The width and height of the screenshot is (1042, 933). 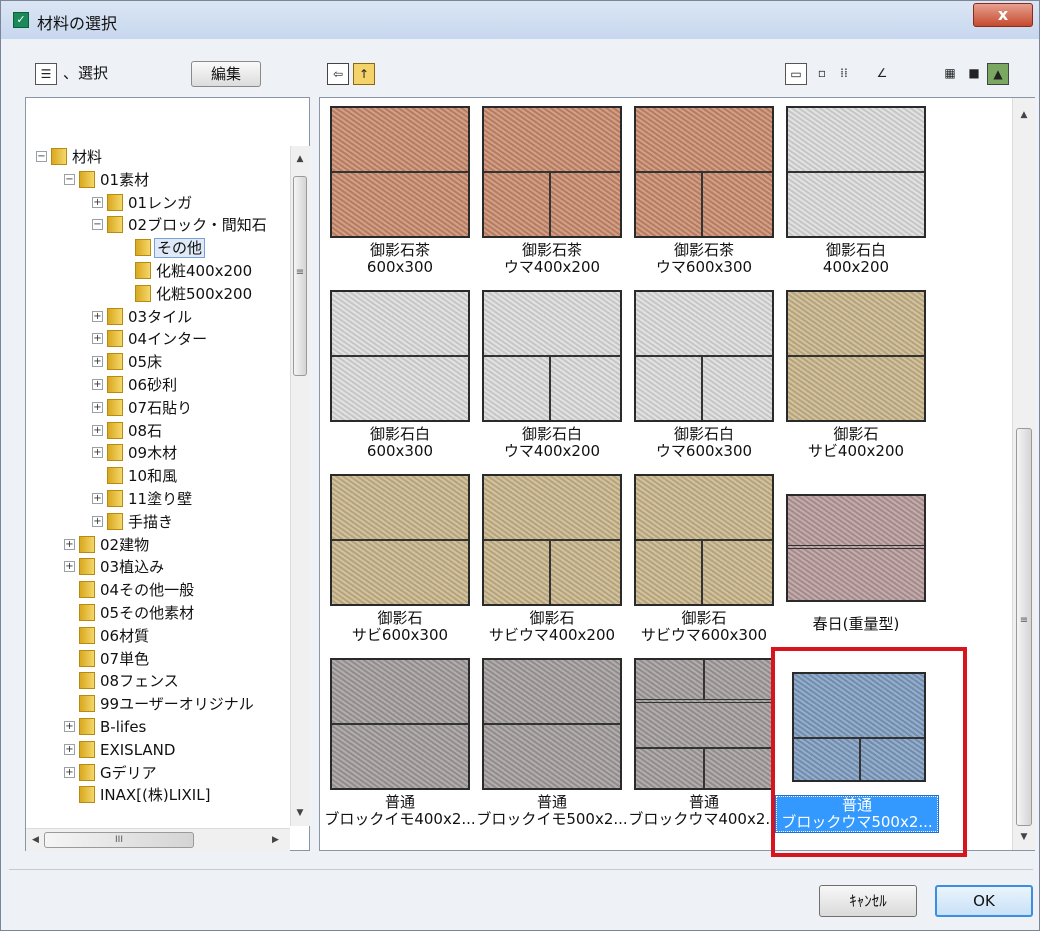 What do you see at coordinates (158, 613) in the screenshot?
I see `tree-item: 05その他素材` at bounding box center [158, 613].